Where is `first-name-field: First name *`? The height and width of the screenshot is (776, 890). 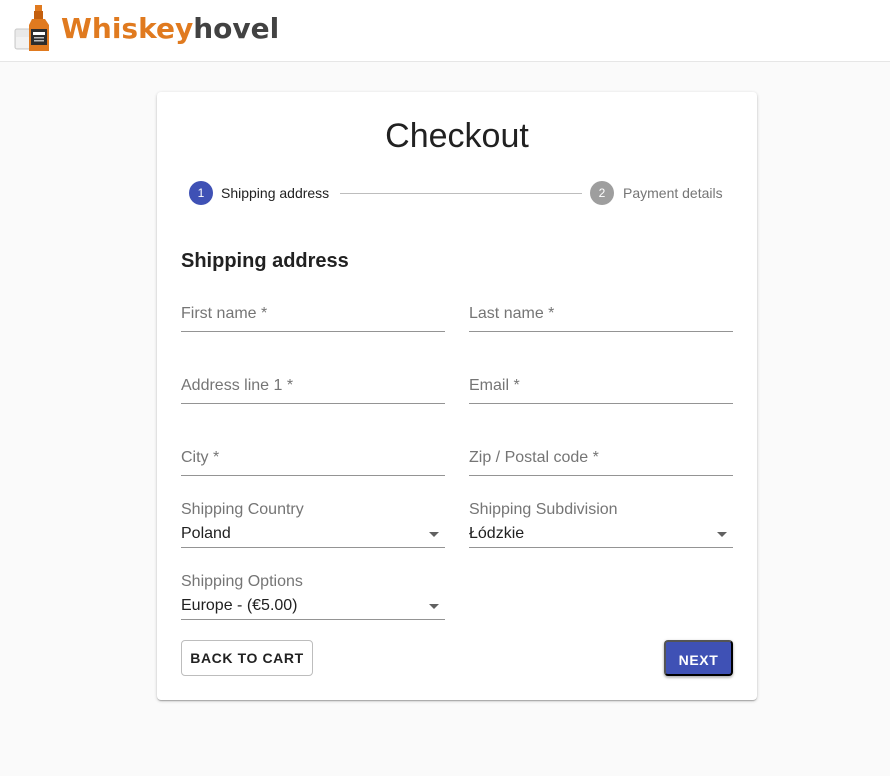
first-name-field: First name * is located at coordinates (313, 308).